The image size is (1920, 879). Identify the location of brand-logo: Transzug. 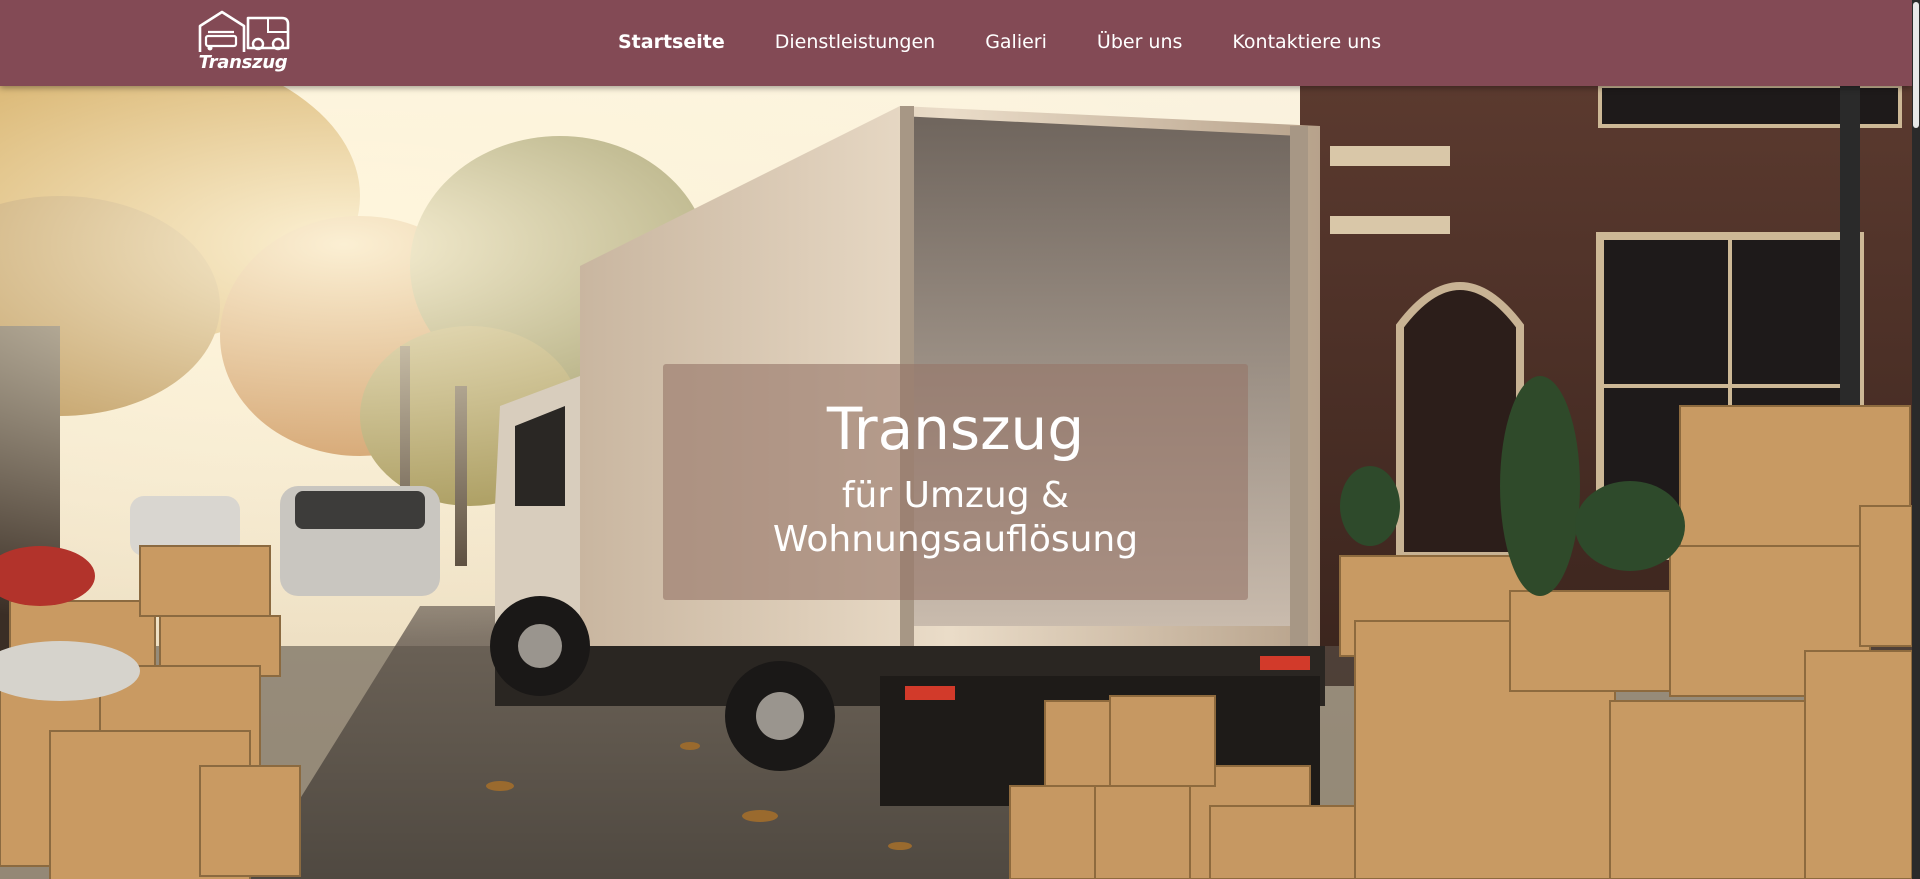
(243, 43).